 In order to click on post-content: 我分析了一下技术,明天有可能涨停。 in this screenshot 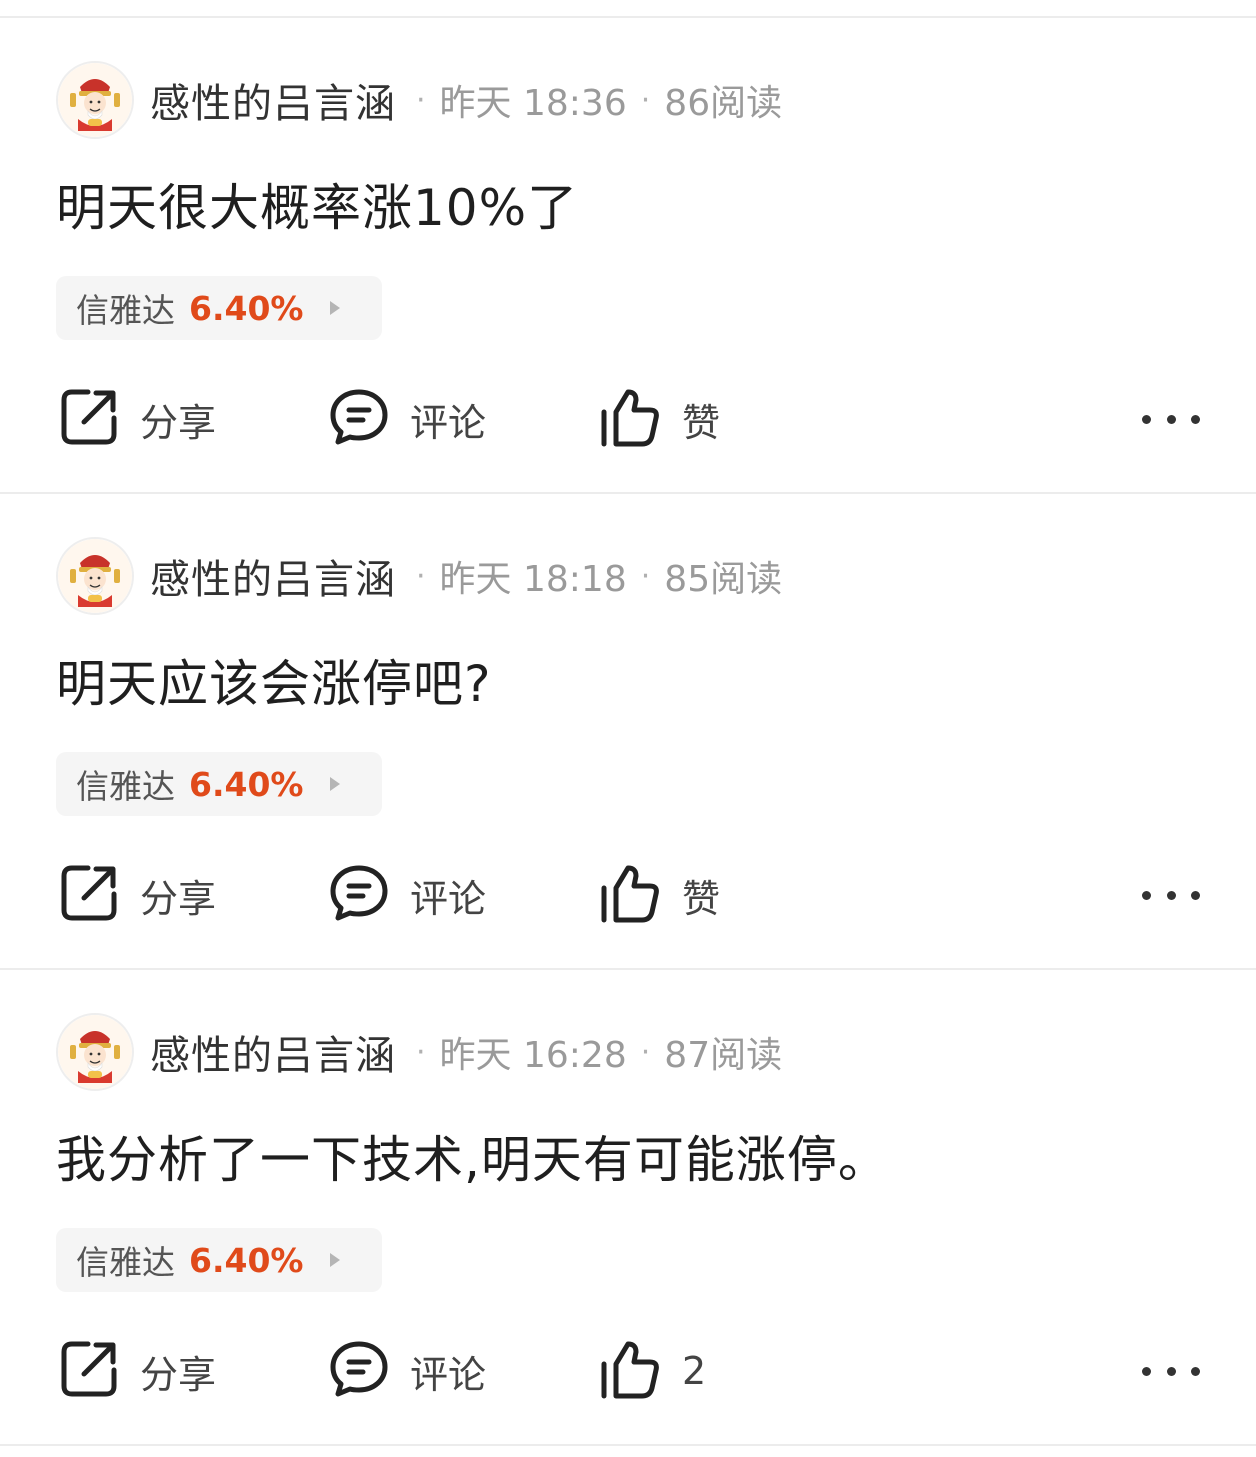, I will do `click(472, 1156)`.